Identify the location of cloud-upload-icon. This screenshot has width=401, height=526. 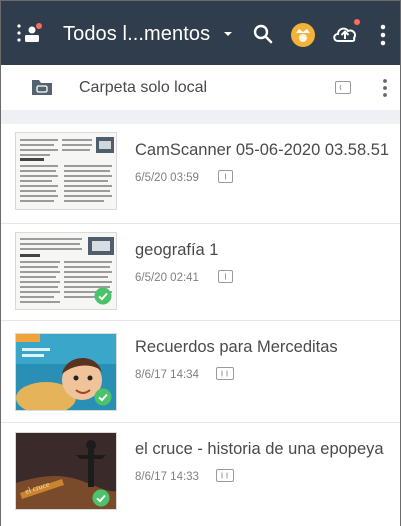
(346, 33).